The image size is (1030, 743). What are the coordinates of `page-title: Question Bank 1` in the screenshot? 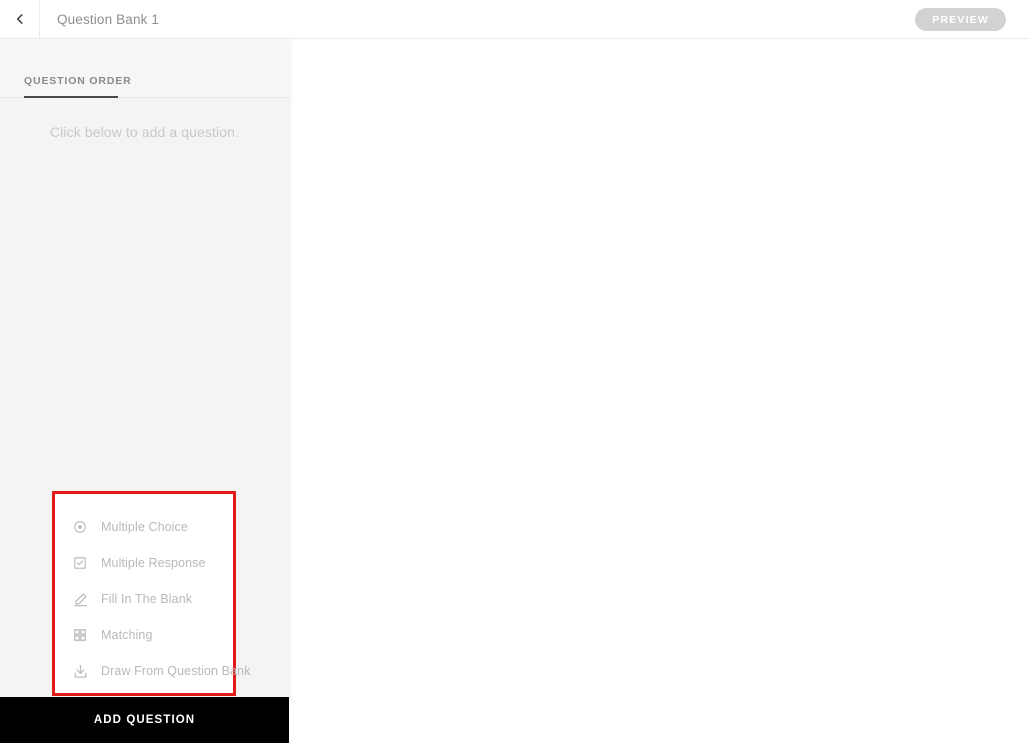 It's located at (108, 19).